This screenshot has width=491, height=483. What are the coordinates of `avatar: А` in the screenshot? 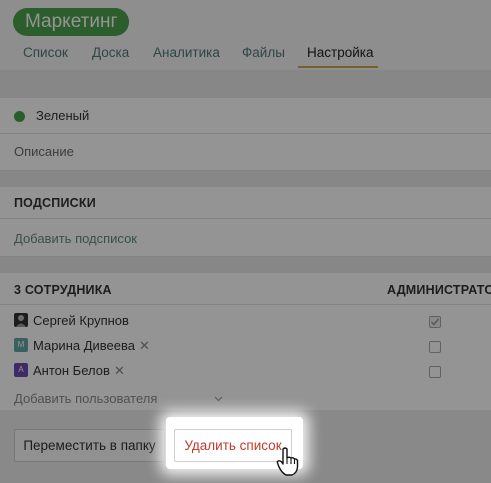 It's located at (21, 370).